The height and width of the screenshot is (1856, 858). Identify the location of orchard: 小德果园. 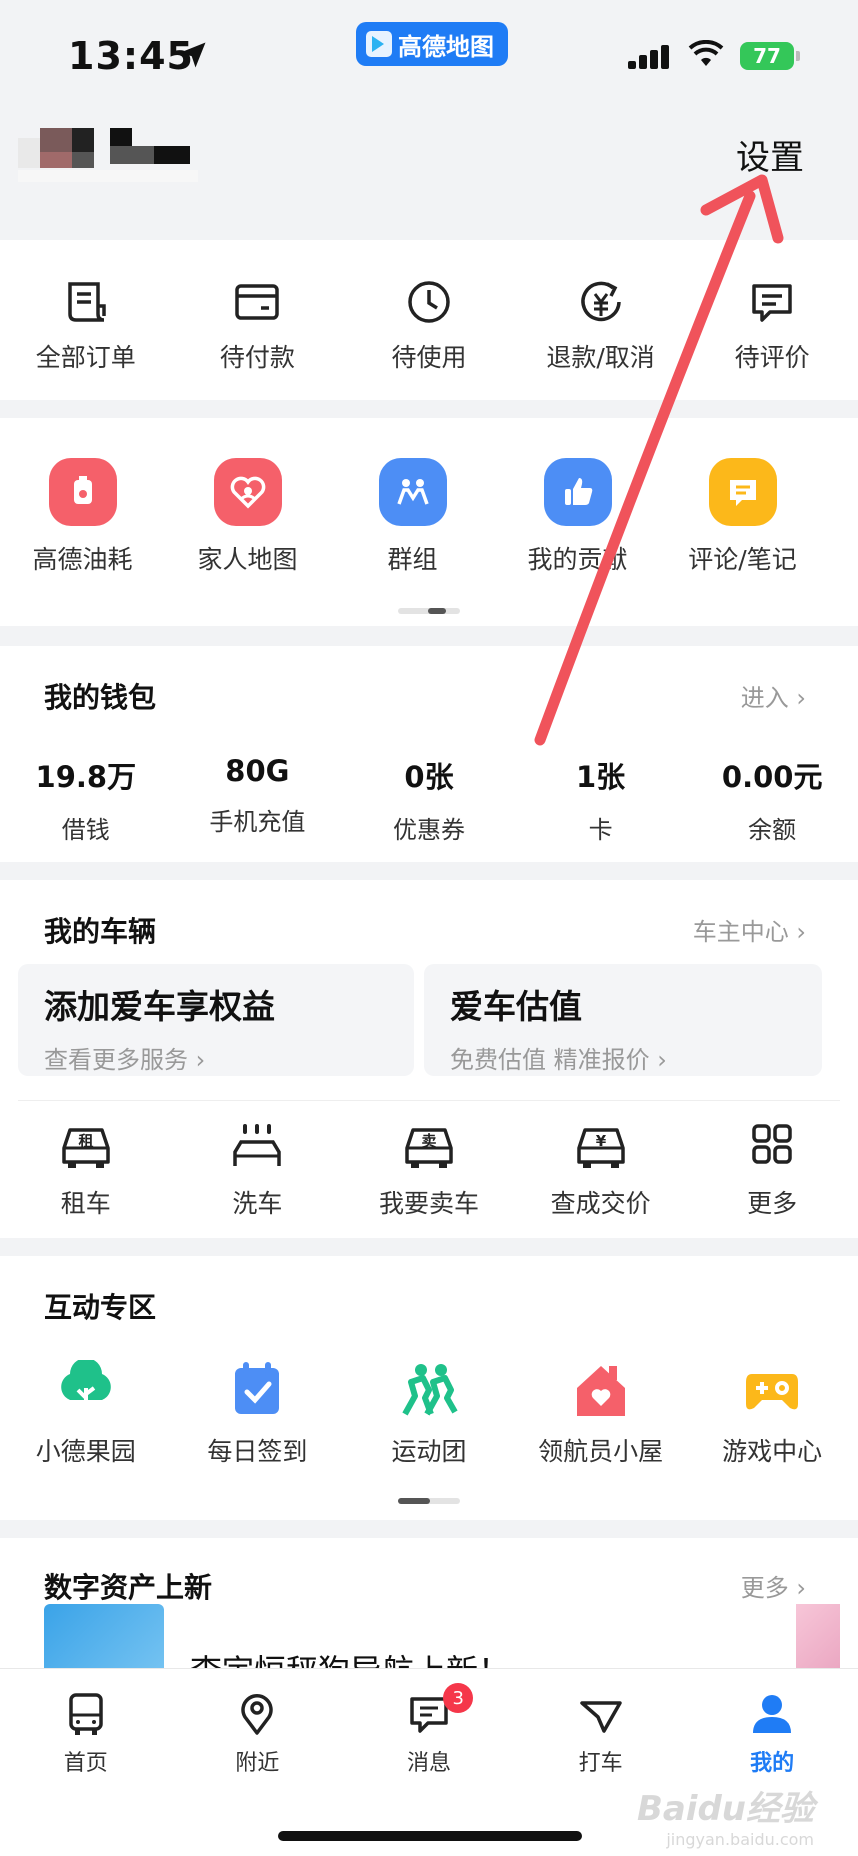
(86, 1414).